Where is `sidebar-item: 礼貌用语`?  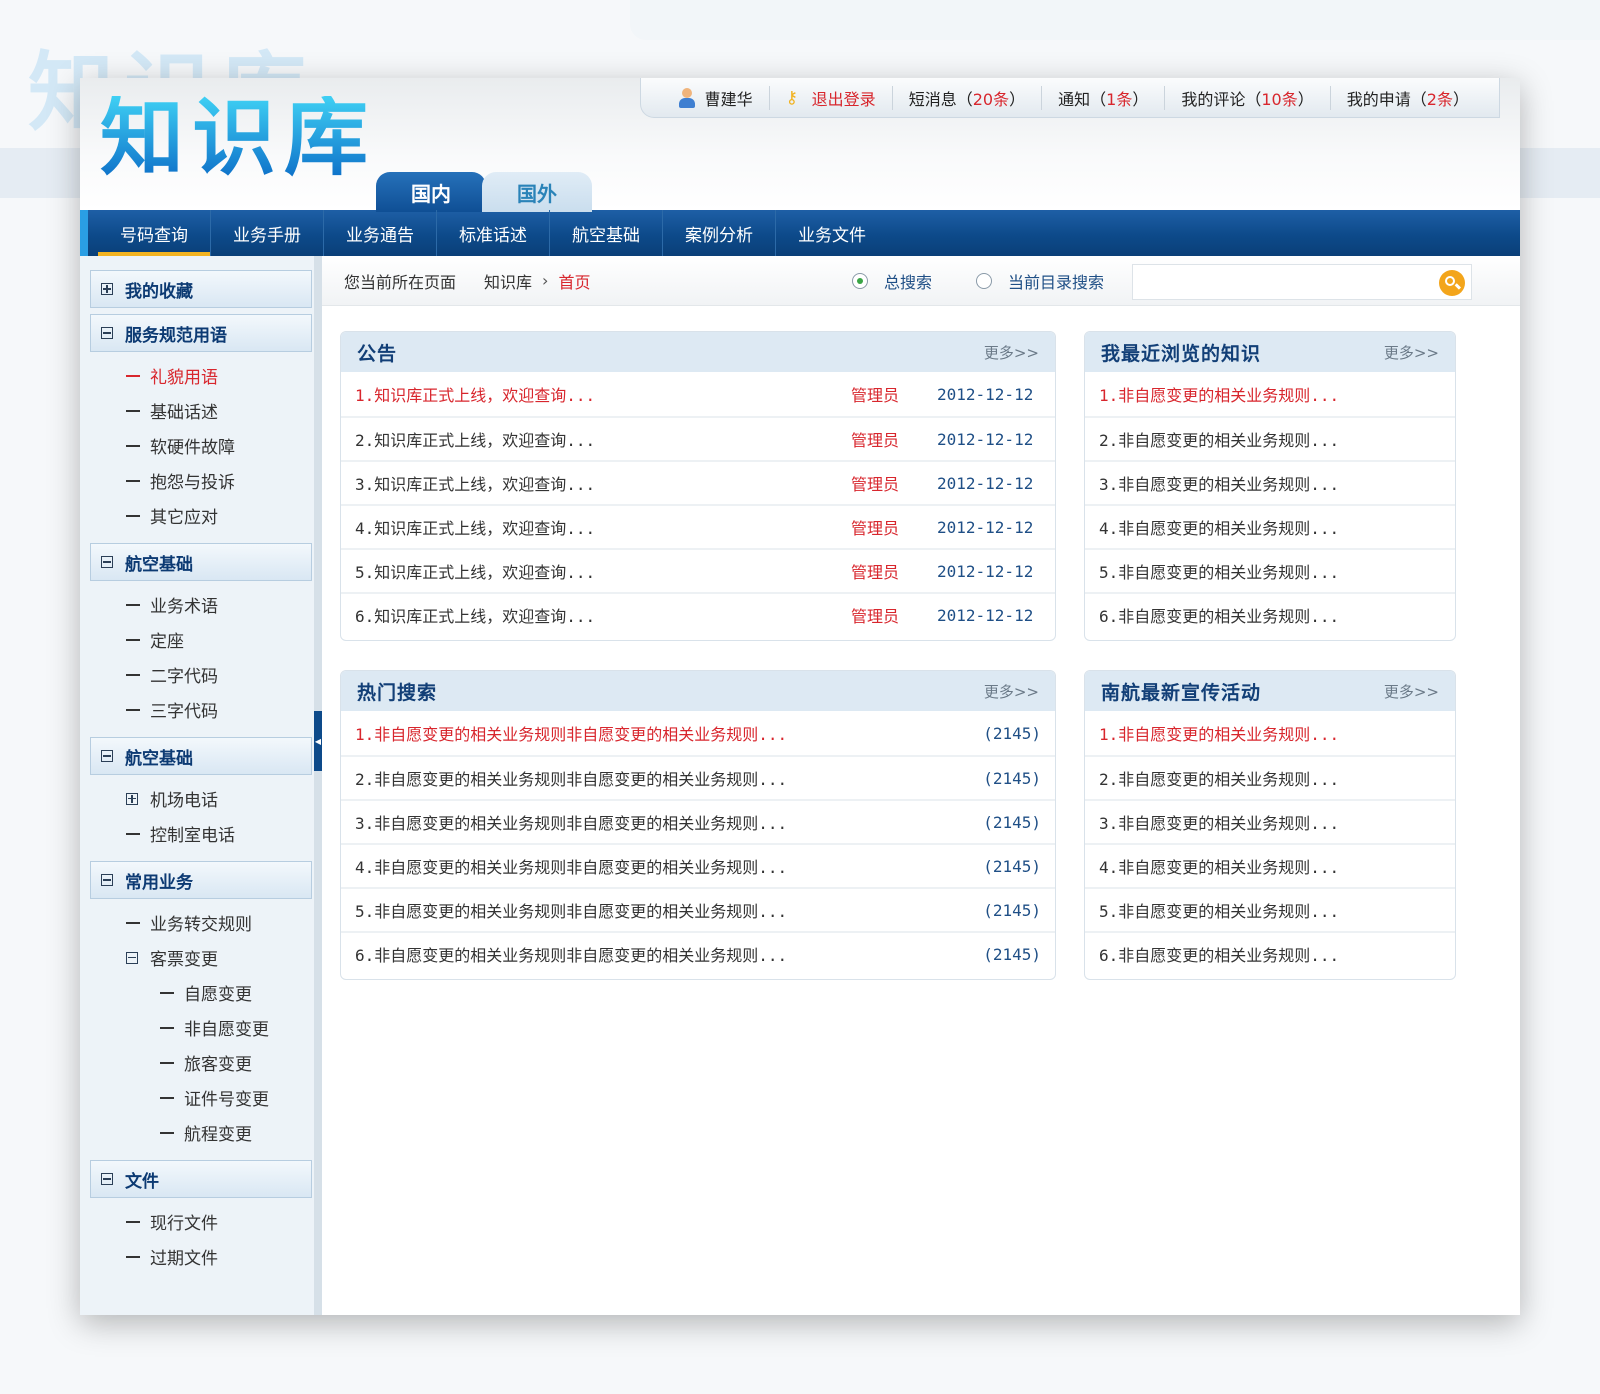
sidebar-item: 礼貌用语 is located at coordinates (202, 375).